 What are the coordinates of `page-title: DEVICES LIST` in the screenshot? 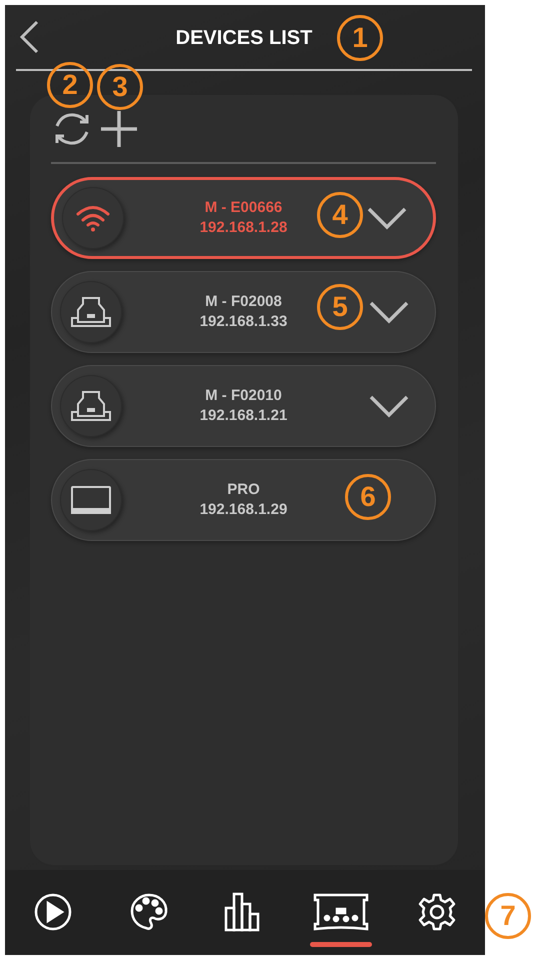 It's located at (244, 38).